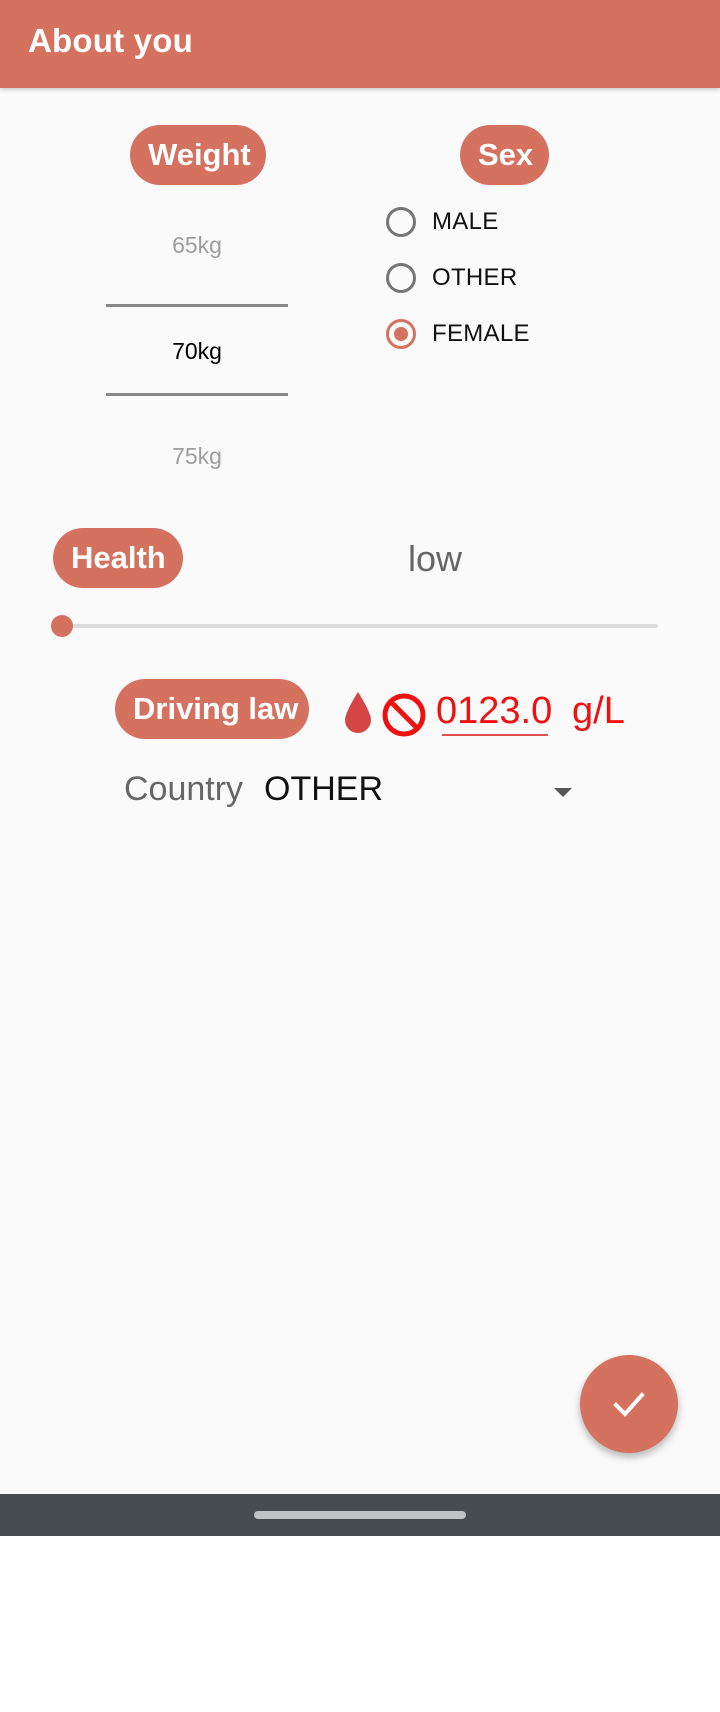 This screenshot has height=1712, width=720. I want to click on no-entry-icon, so click(404, 715).